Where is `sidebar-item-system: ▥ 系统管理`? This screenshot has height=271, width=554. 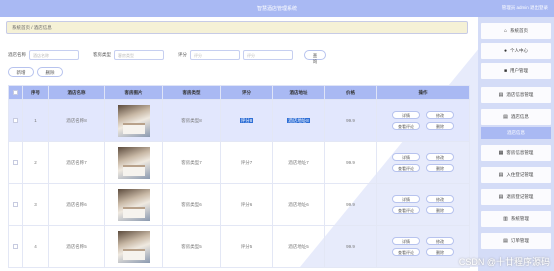 sidebar-item-system: ▥ 系统管理 is located at coordinates (516, 219).